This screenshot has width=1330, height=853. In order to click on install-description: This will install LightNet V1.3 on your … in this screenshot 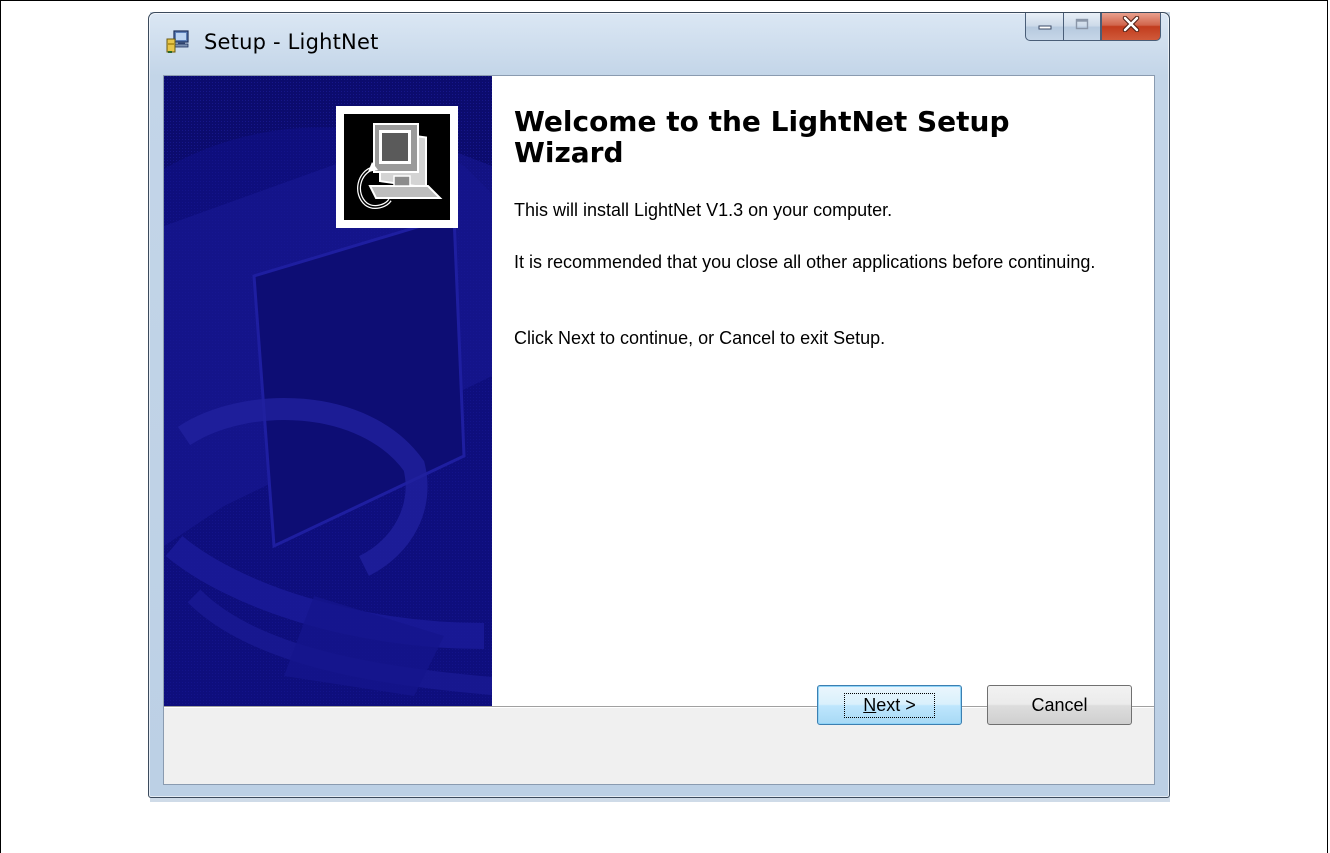, I will do `click(703, 210)`.